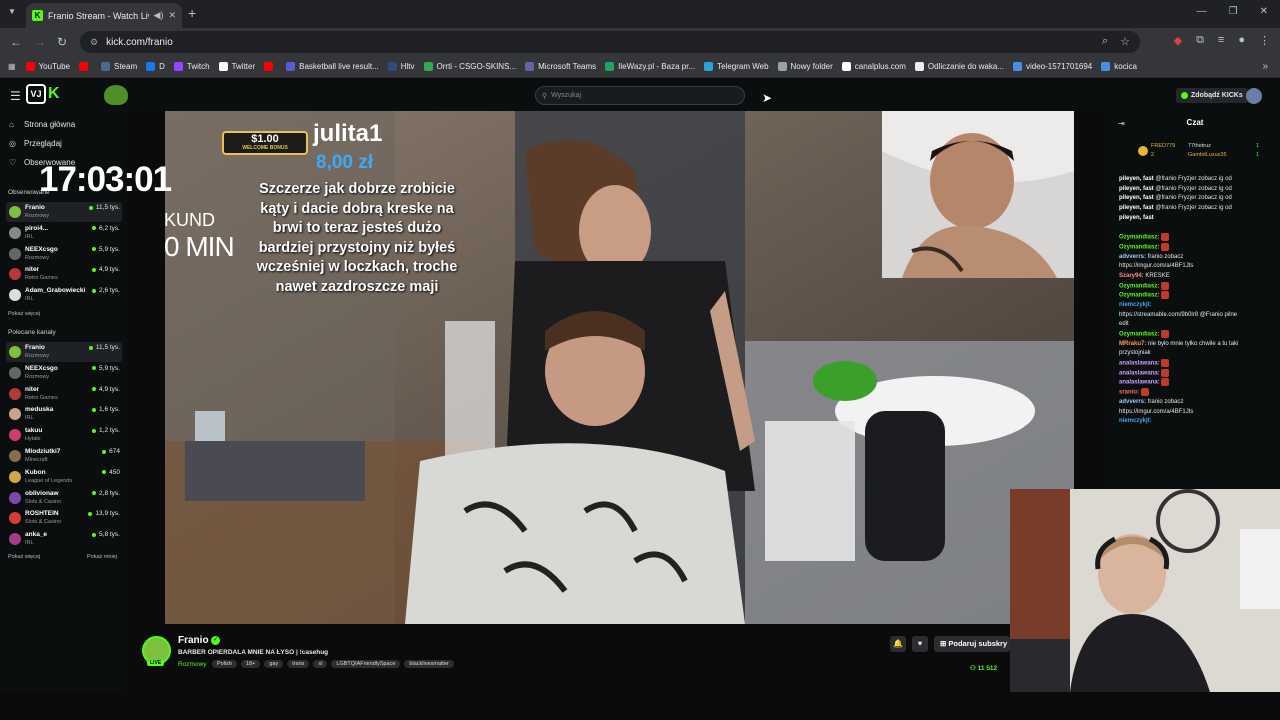 The width and height of the screenshot is (1280, 720). I want to click on channel-item: meduska IRL 1,6 tys., so click(64, 414).